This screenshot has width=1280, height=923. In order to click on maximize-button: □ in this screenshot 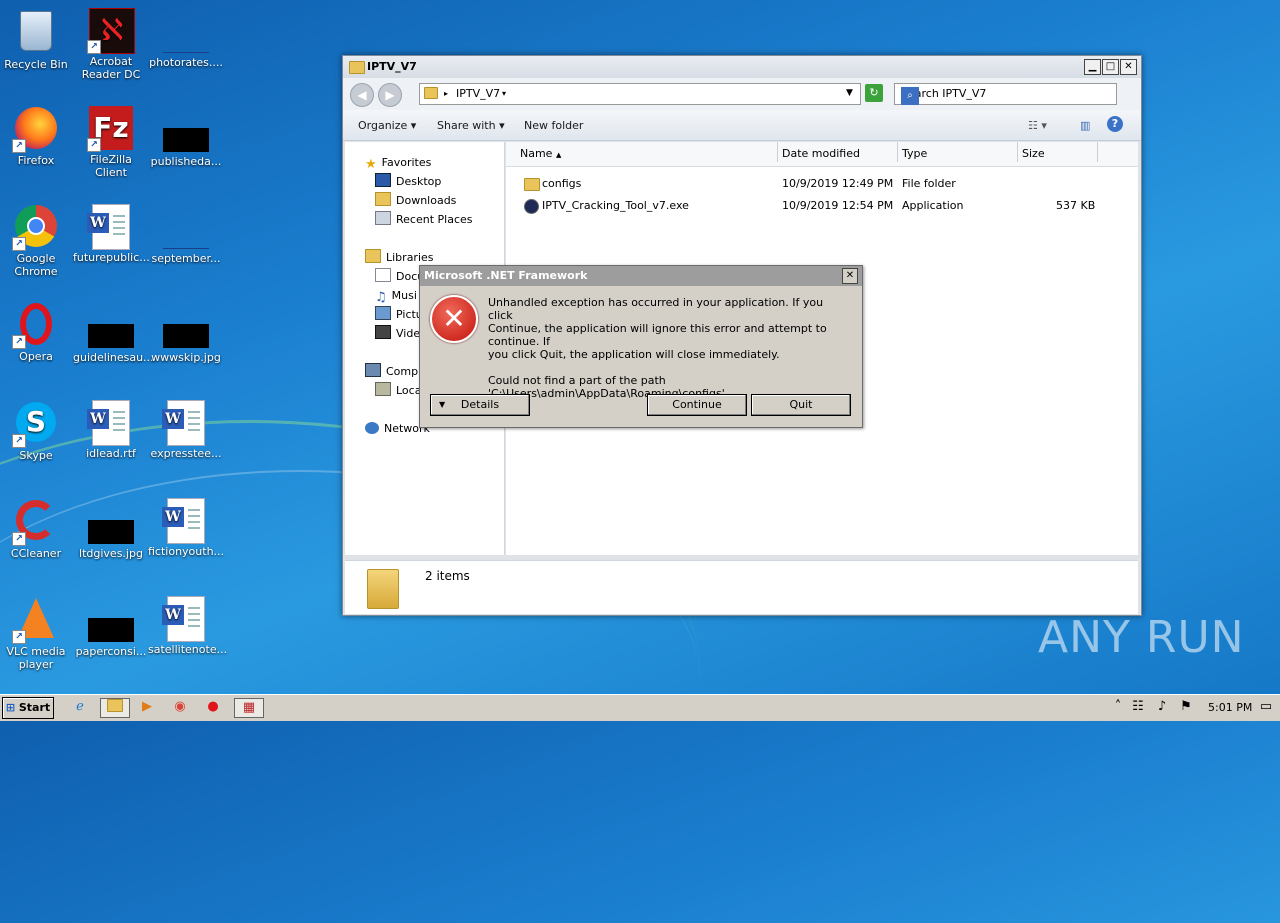, I will do `click(1110, 67)`.